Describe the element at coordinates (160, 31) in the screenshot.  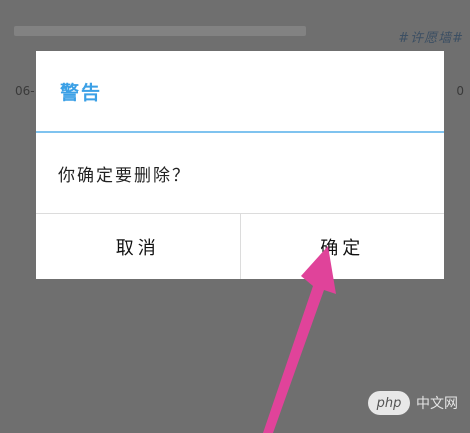
I see `background-text-line` at that location.